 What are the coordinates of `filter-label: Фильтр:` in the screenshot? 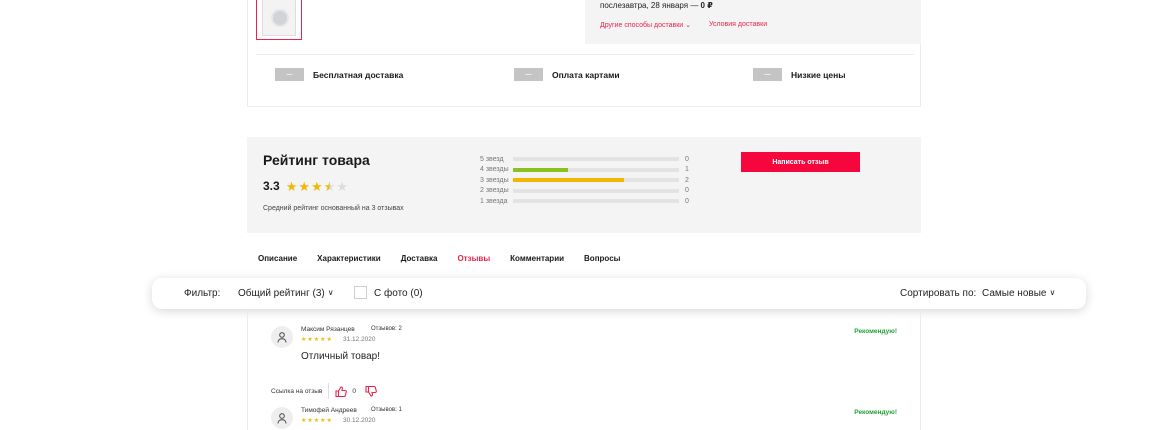 It's located at (202, 293).